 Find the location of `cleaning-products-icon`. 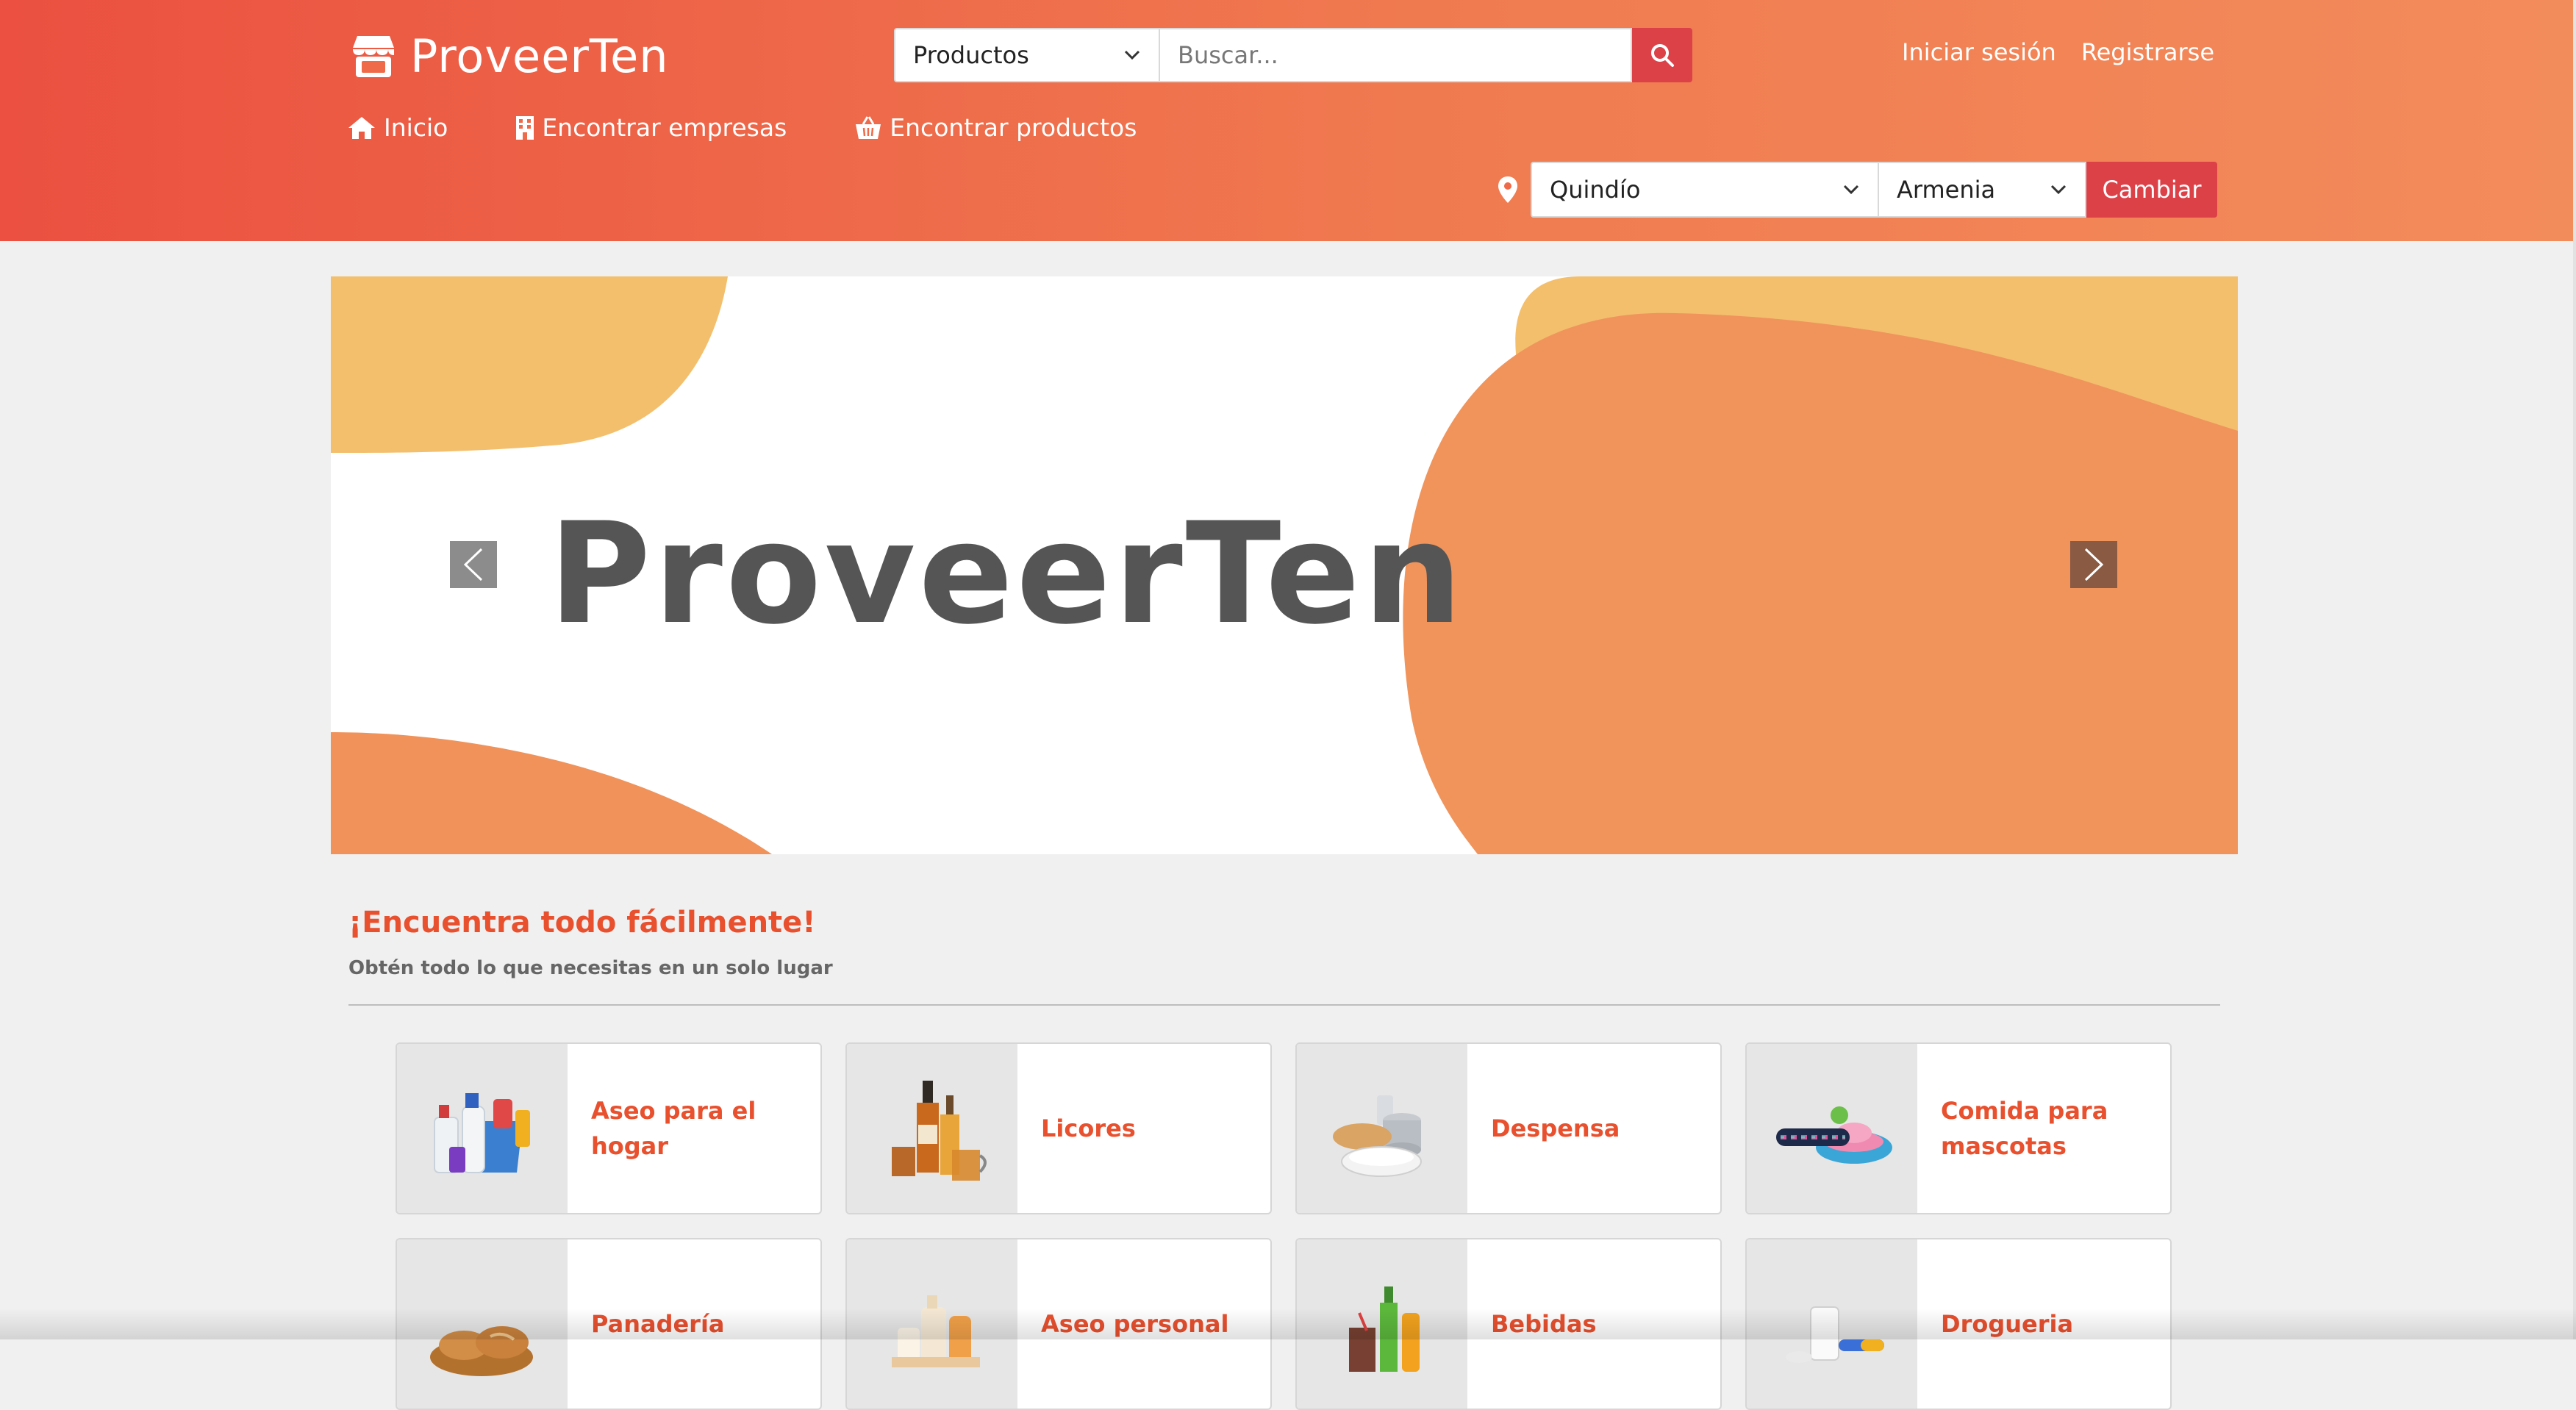

cleaning-products-icon is located at coordinates (482, 1133).